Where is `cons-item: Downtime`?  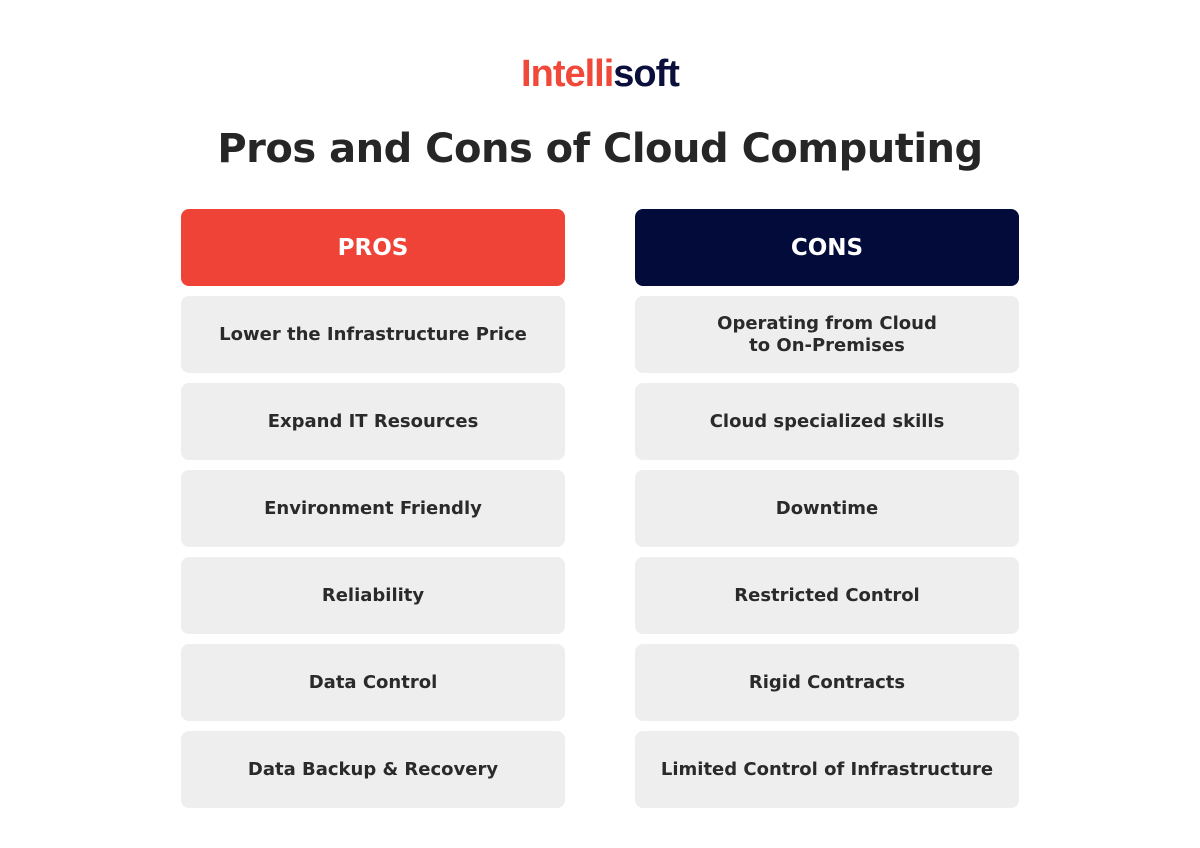
cons-item: Downtime is located at coordinates (827, 508).